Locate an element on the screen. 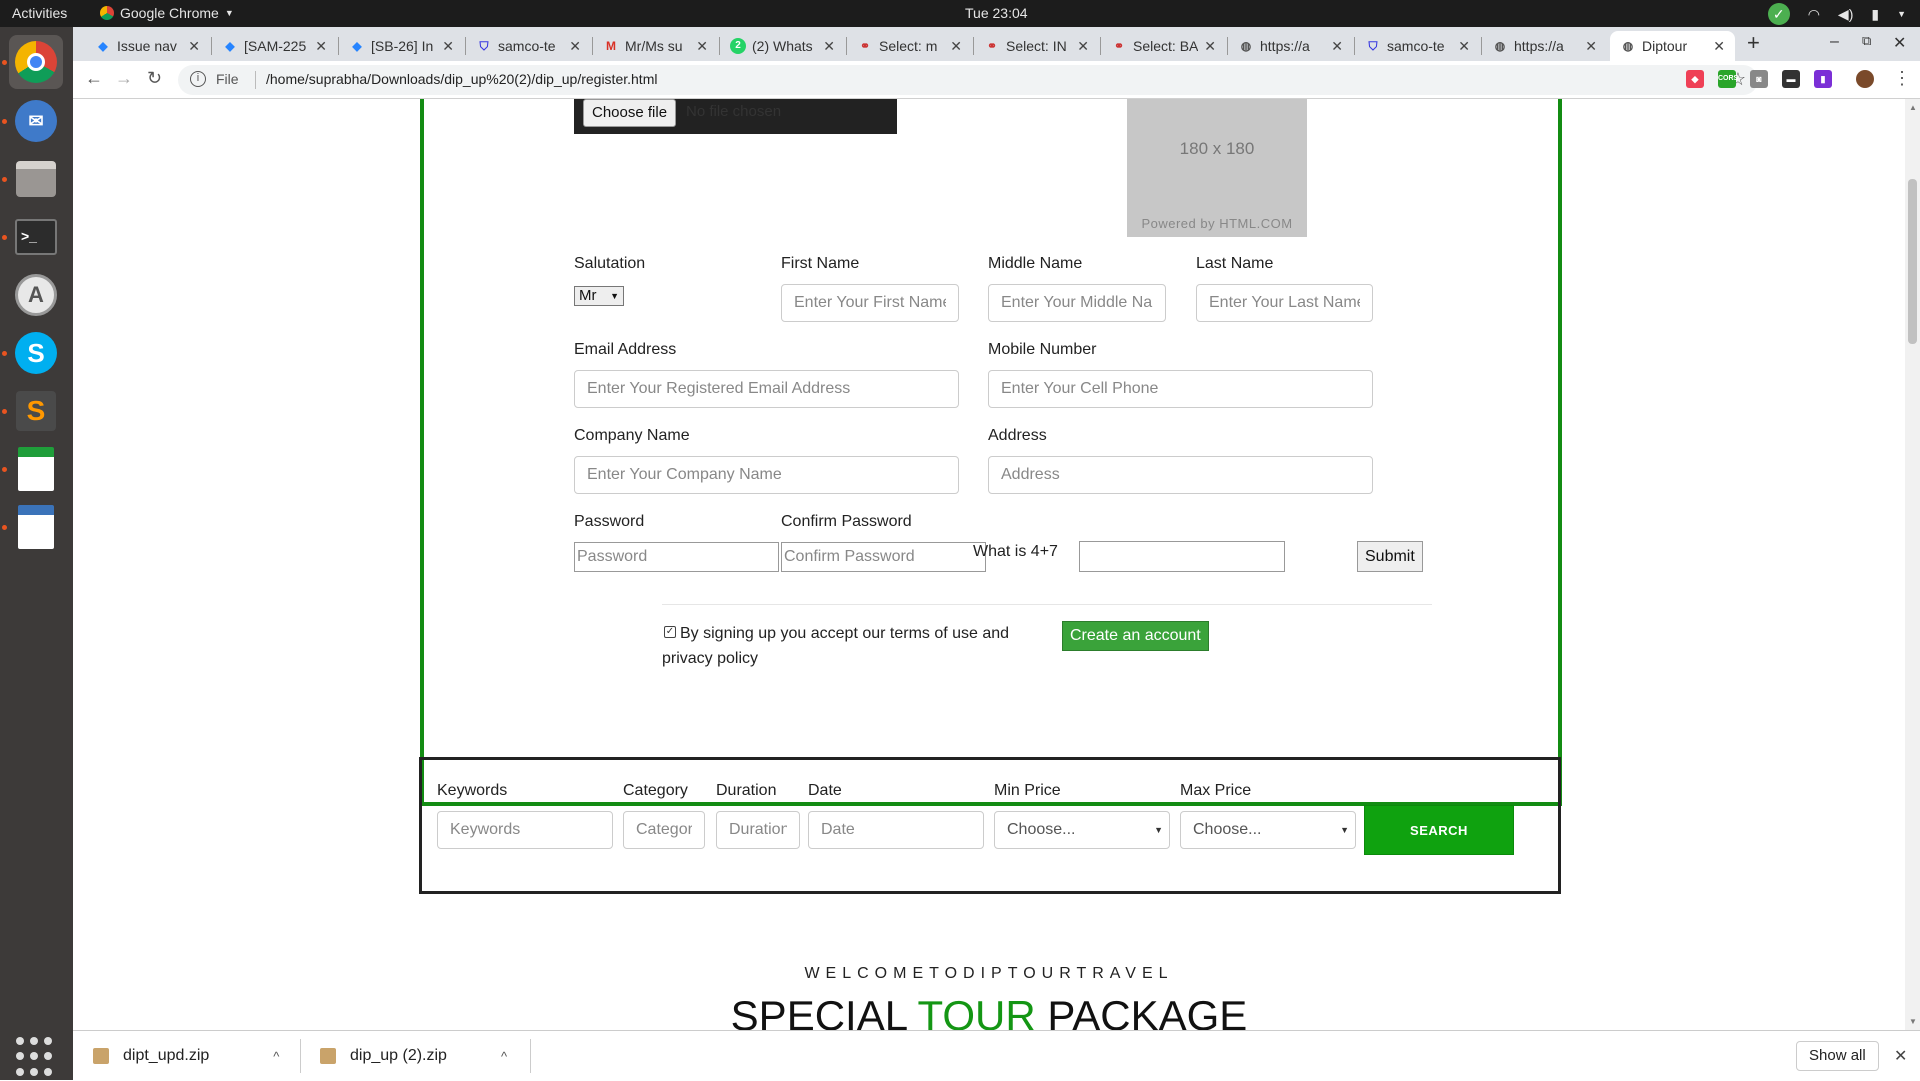  dev-extension-icon: ▬ is located at coordinates (1791, 79).